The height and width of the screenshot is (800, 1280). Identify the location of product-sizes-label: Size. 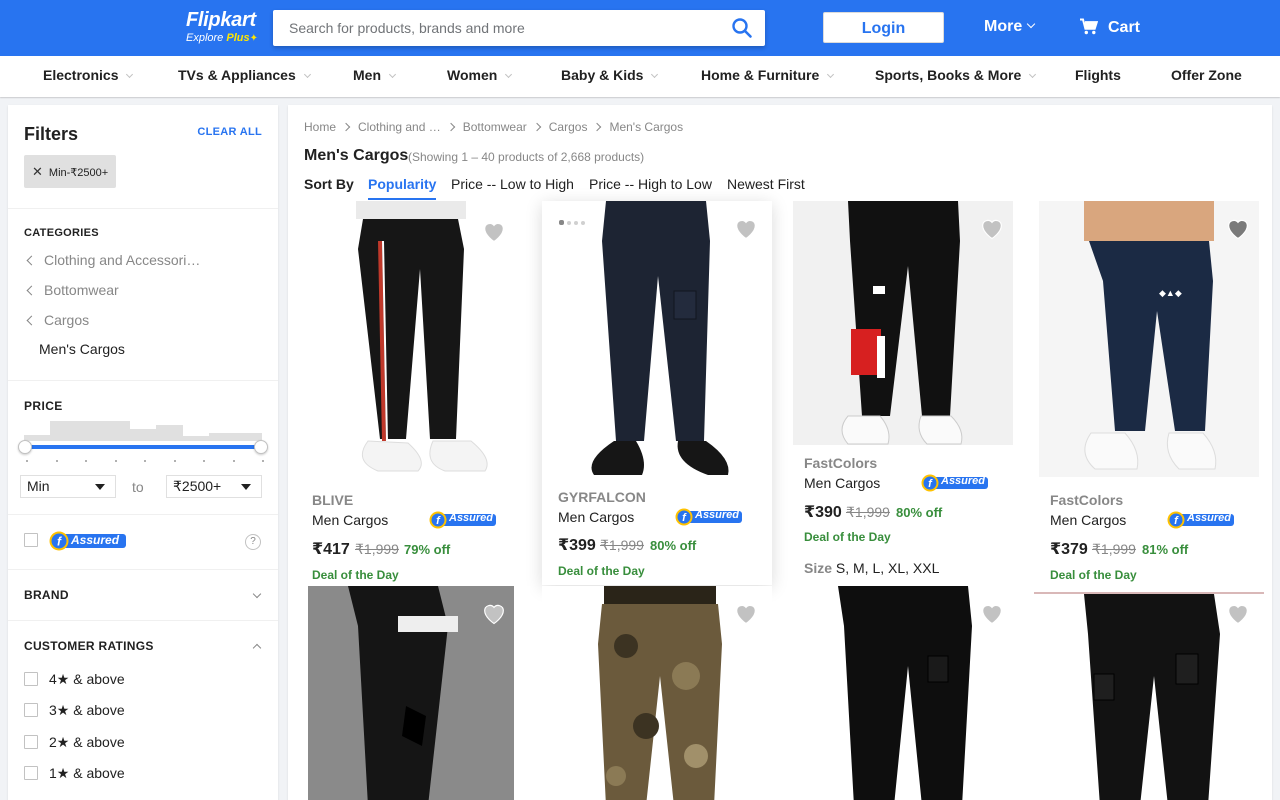
(818, 568).